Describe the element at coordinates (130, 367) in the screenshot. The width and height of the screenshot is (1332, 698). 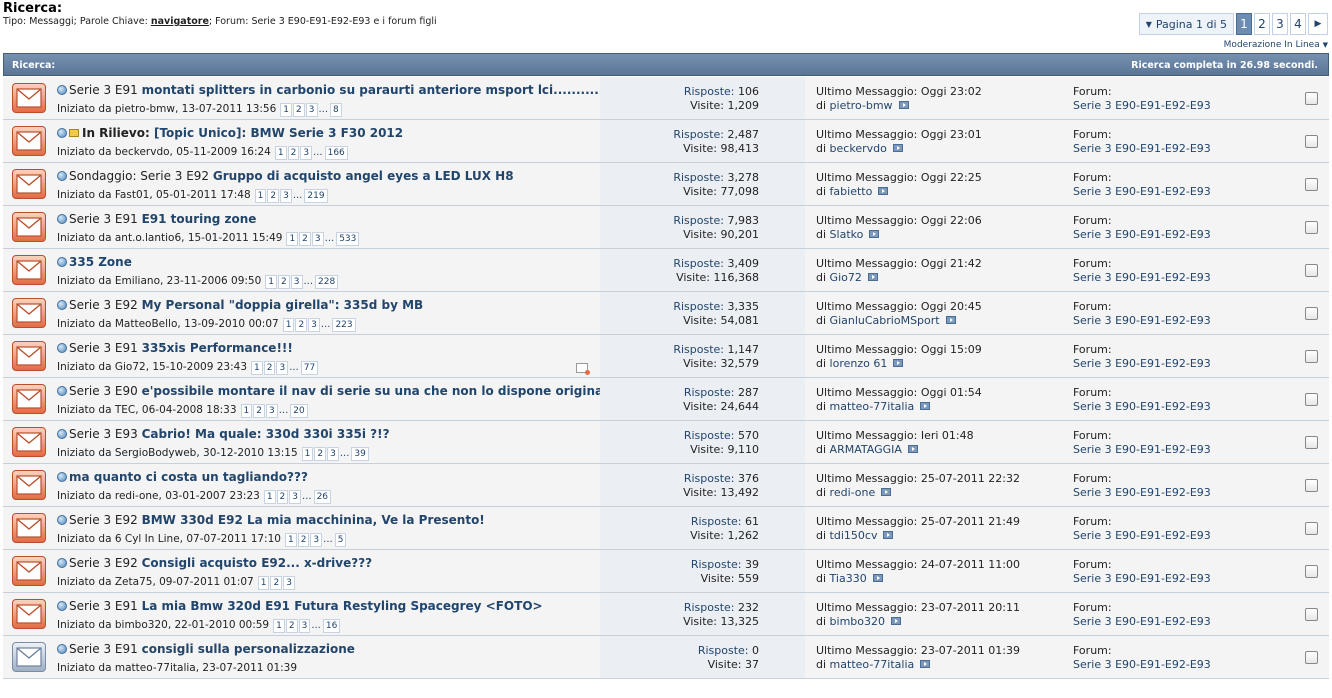
I see `starter-name: Gio72` at that location.